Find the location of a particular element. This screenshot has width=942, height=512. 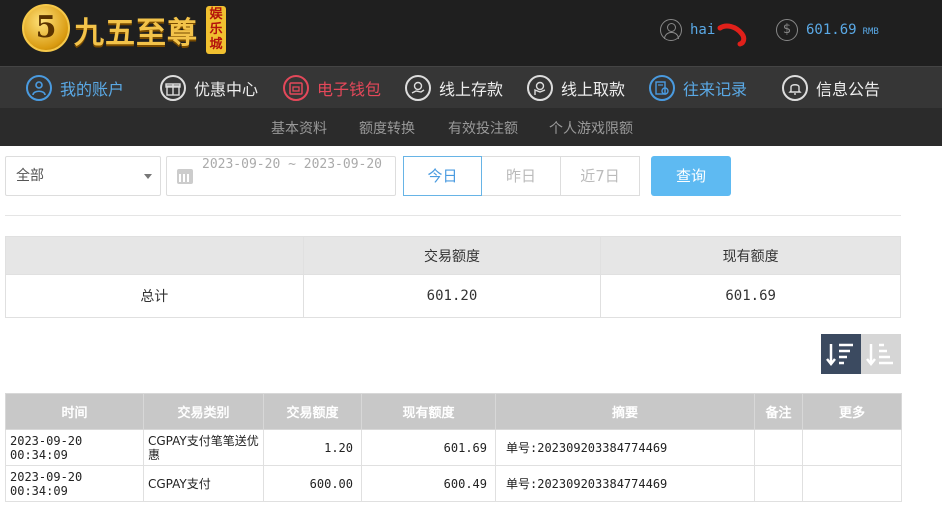

nav-promotions: 优惠中心 is located at coordinates (209, 88).